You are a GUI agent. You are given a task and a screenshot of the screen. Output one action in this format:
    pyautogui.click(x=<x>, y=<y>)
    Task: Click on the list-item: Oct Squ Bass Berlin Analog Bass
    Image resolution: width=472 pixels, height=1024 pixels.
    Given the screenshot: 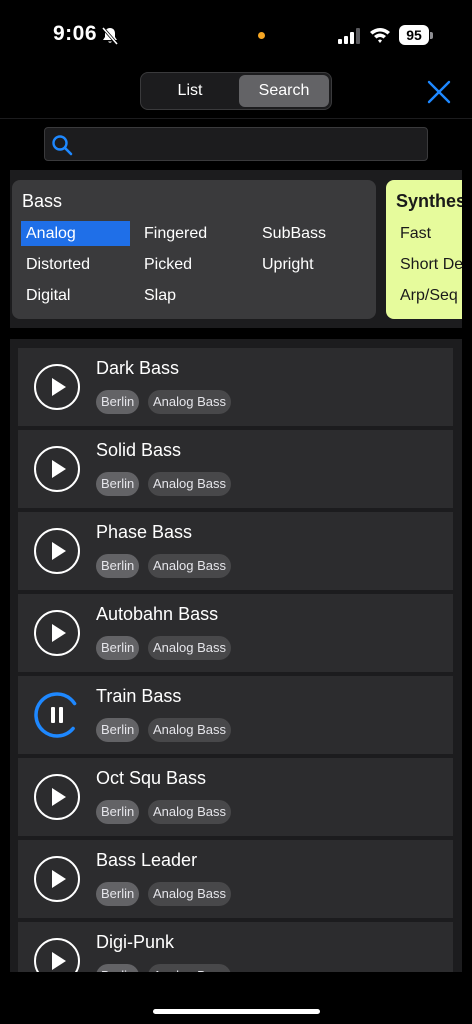 What is the action you would take?
    pyautogui.click(x=235, y=797)
    